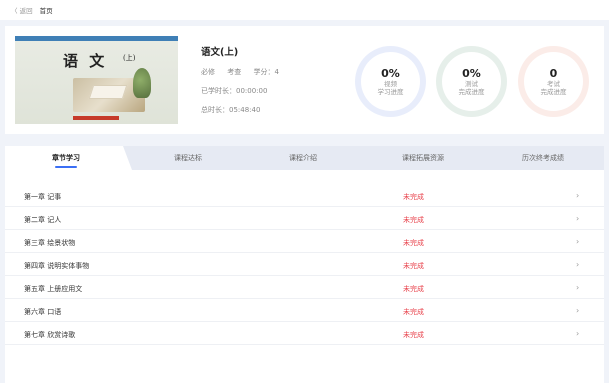 The height and width of the screenshot is (383, 609). What do you see at coordinates (553, 73) in the screenshot?
I see `exam-progress-value: 0` at bounding box center [553, 73].